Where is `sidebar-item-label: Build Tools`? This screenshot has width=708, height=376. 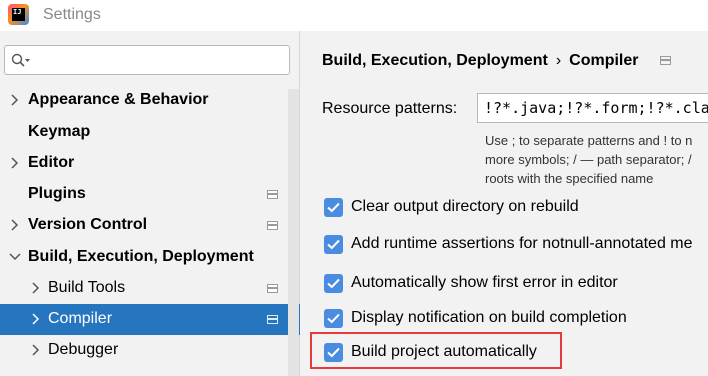
sidebar-item-label: Build Tools is located at coordinates (87, 287).